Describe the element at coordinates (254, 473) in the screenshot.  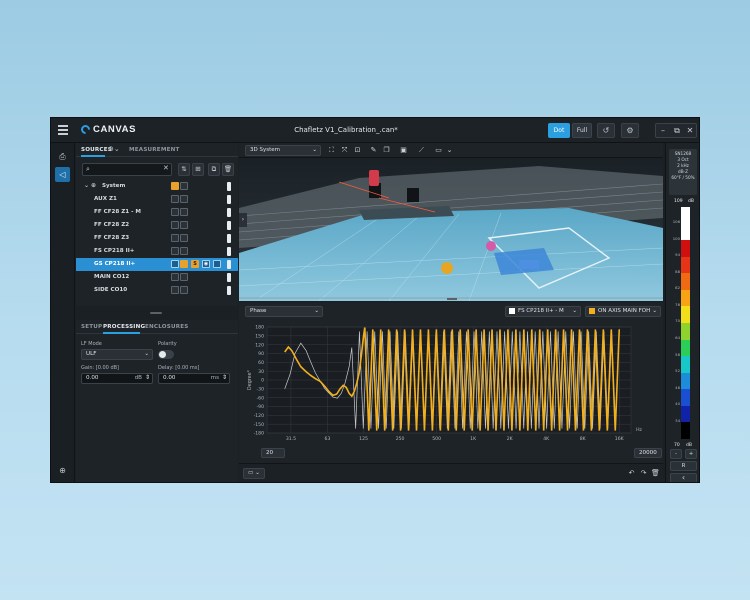
I see `layout-select: ▭ ⌄` at that location.